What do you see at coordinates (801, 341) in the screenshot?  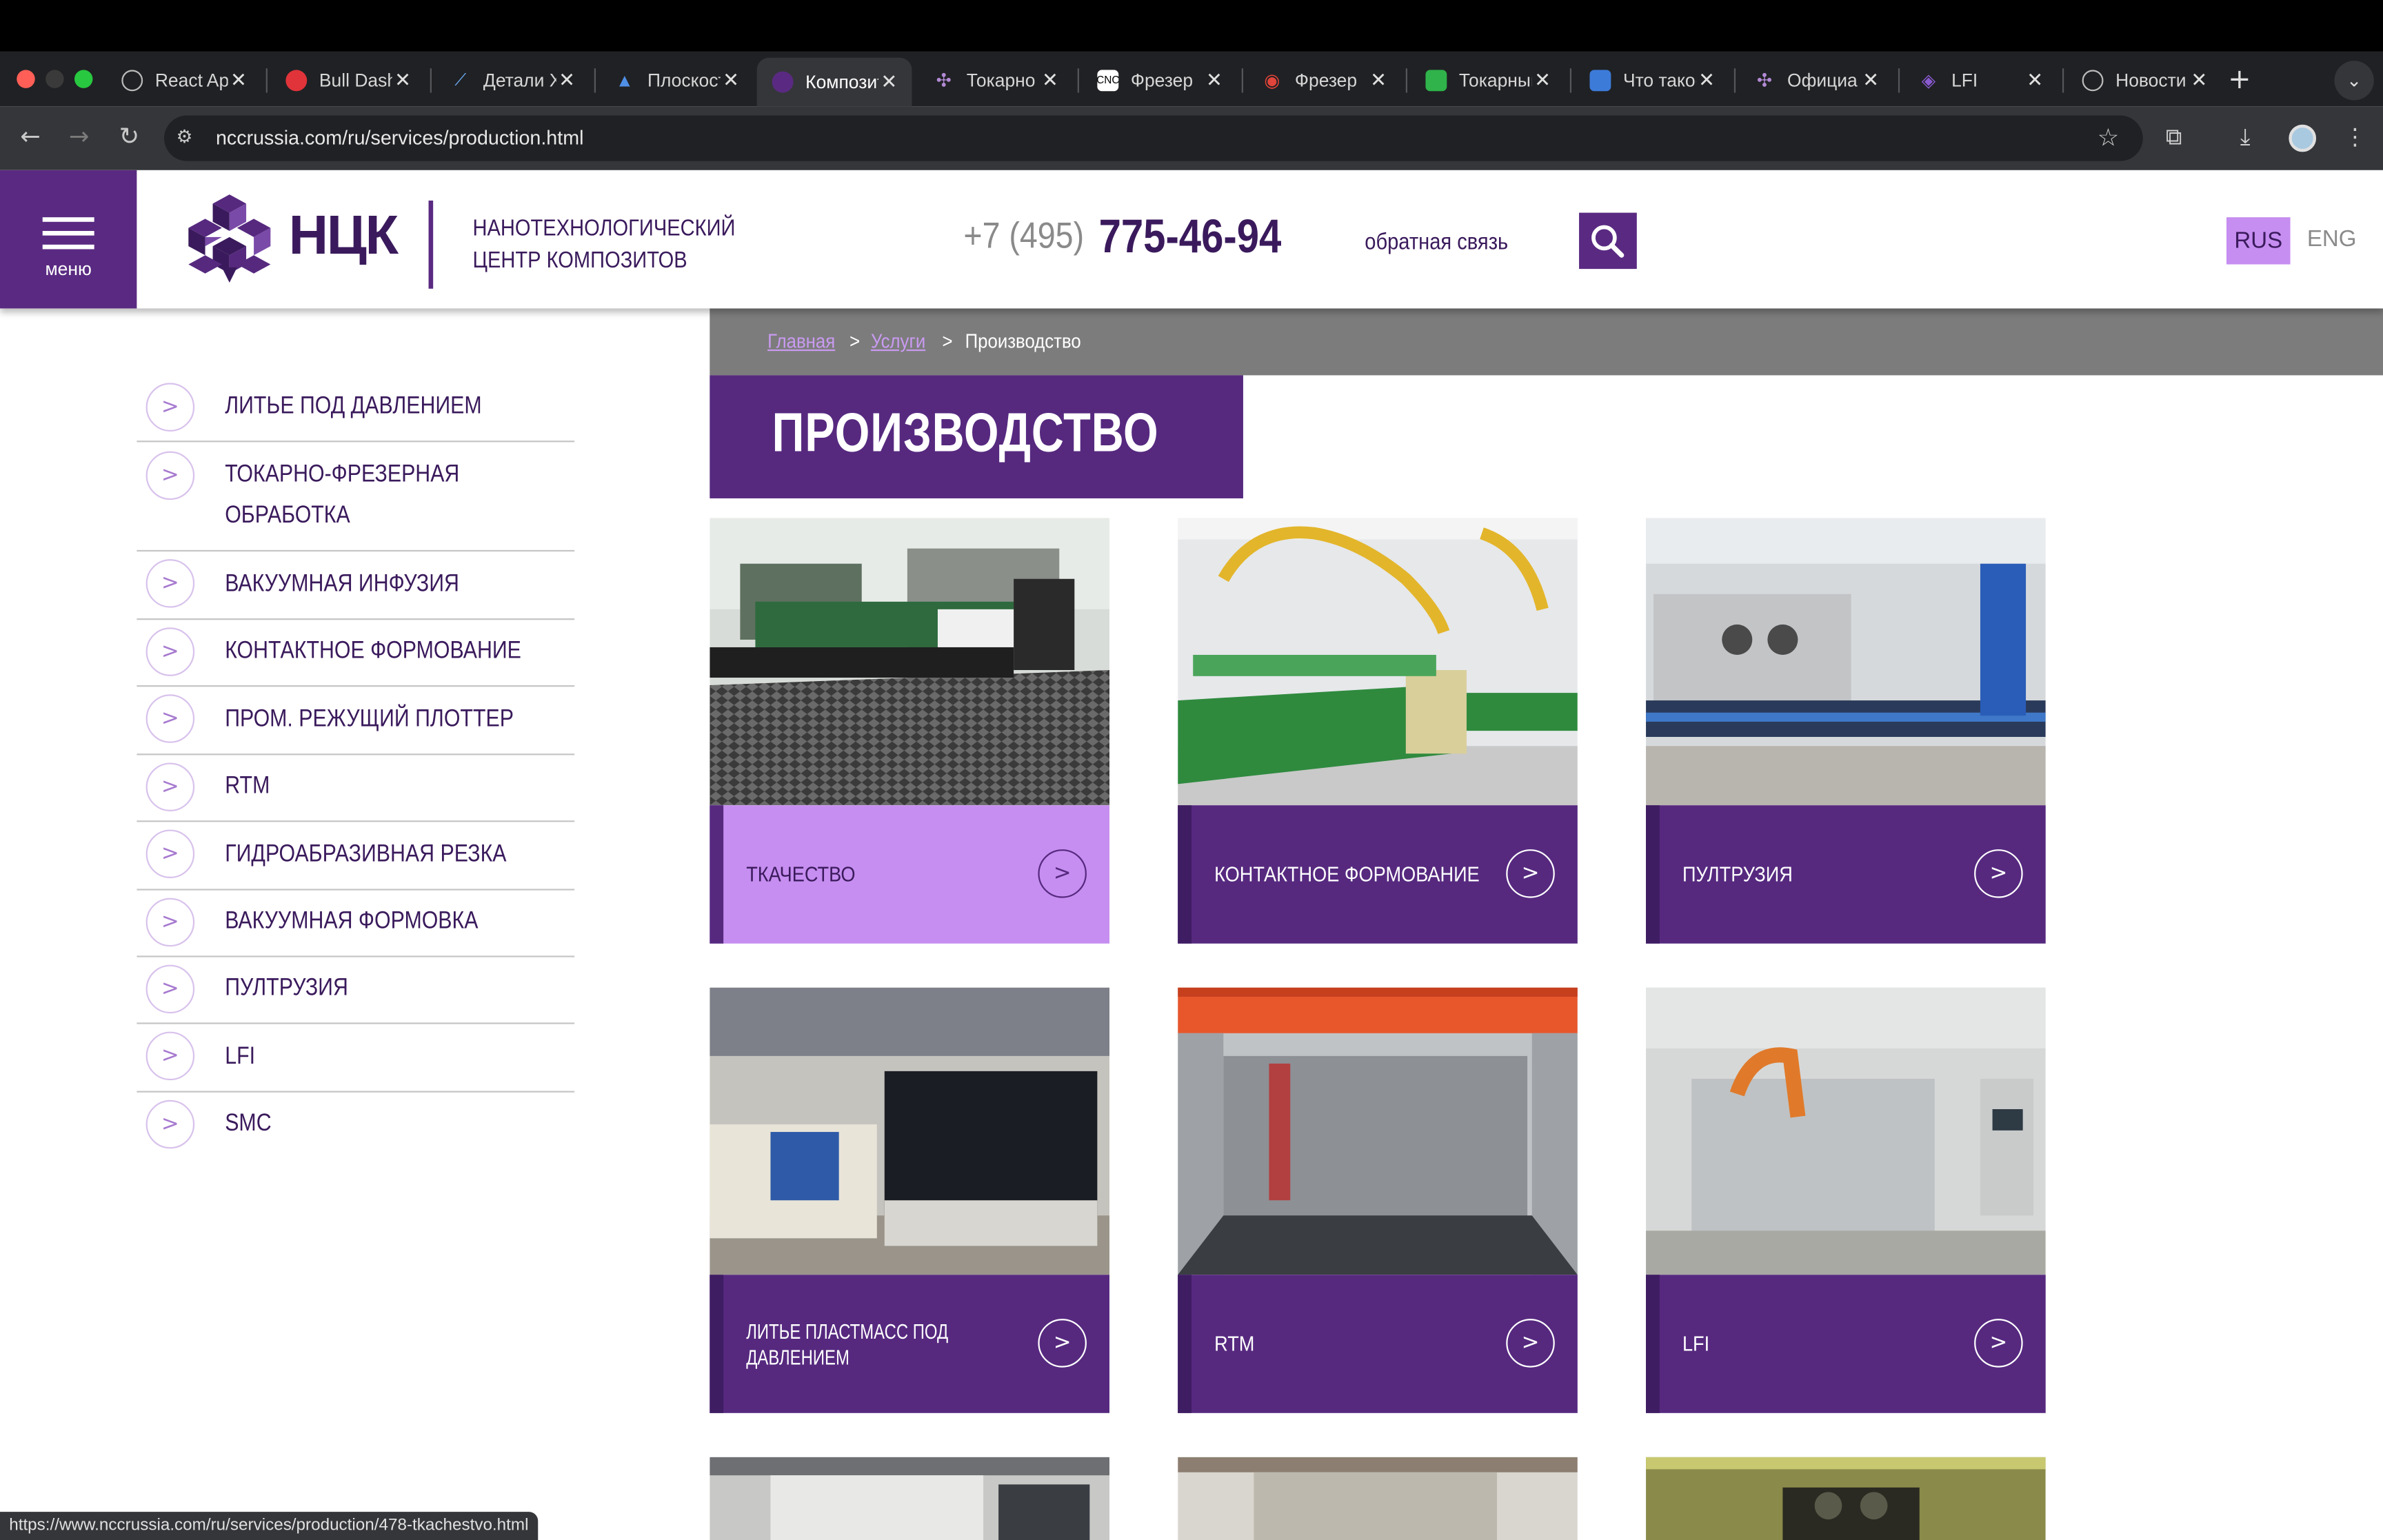 I see `breadcrumb-home-link: Главная` at bounding box center [801, 341].